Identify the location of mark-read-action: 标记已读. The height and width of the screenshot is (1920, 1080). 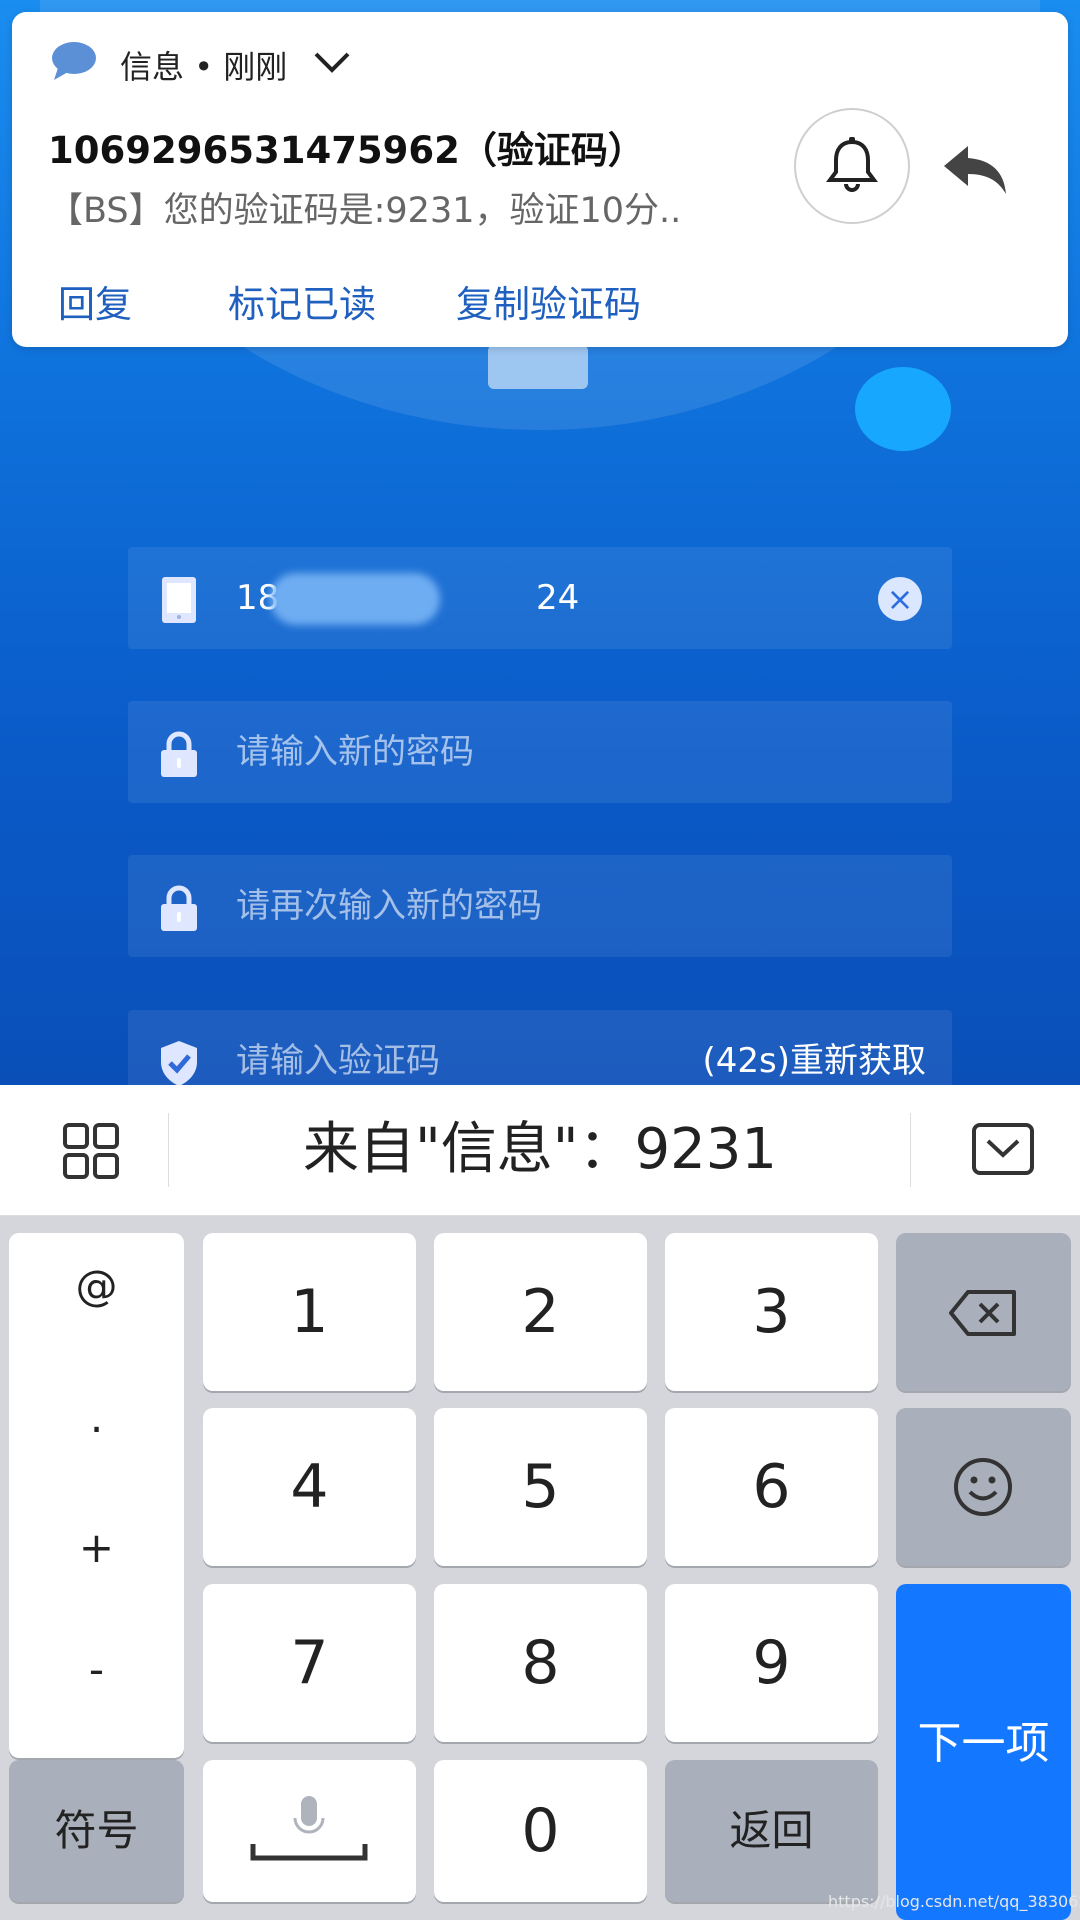
(302, 301).